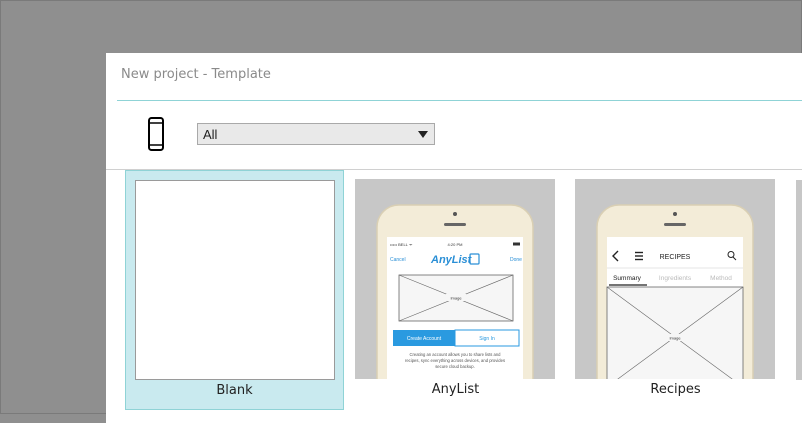 The image size is (802, 423). I want to click on title-divider, so click(459, 100).